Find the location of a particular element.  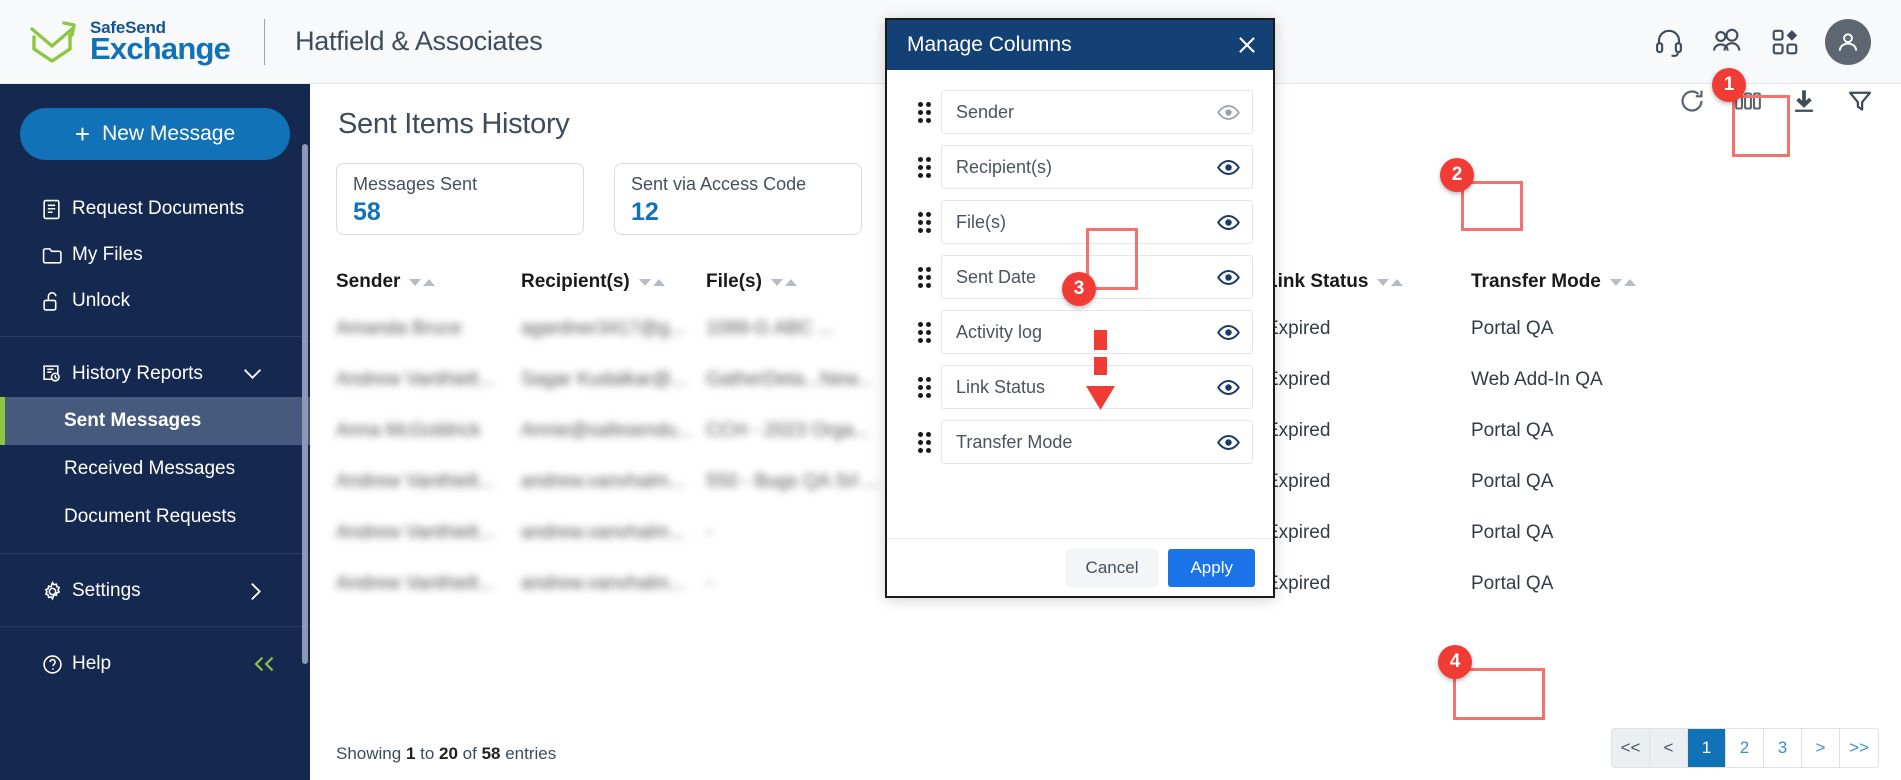

column-item: Sender is located at coordinates (1097, 112).